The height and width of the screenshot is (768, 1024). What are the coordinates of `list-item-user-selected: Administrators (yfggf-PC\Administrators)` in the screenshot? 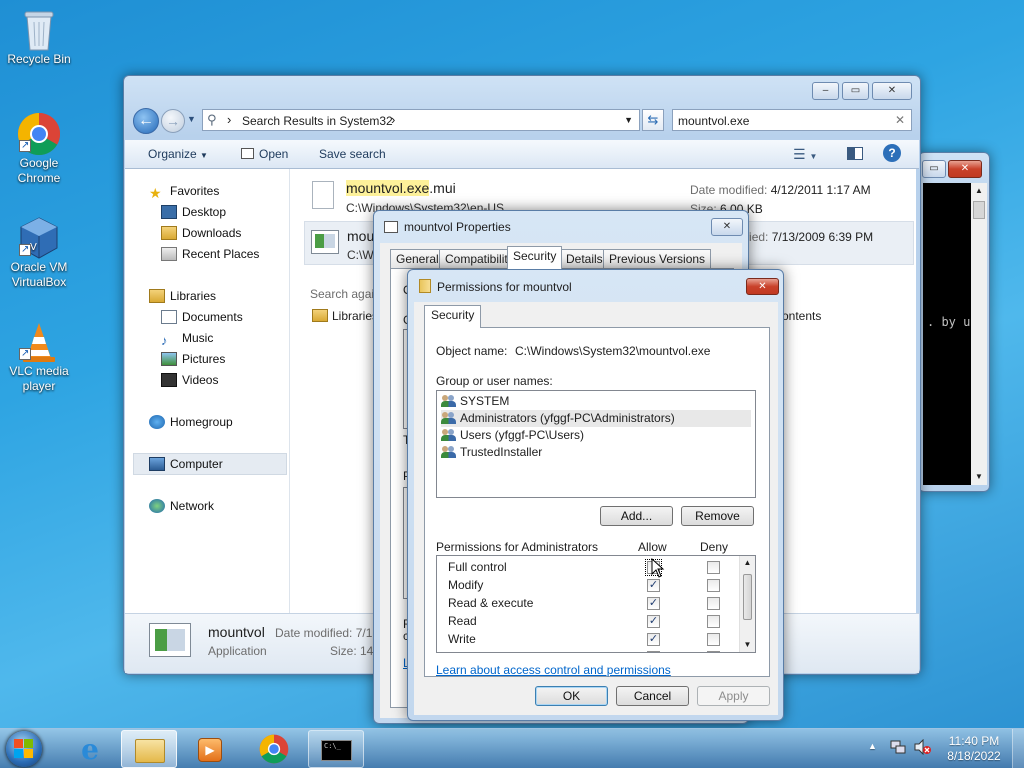 It's located at (596, 418).